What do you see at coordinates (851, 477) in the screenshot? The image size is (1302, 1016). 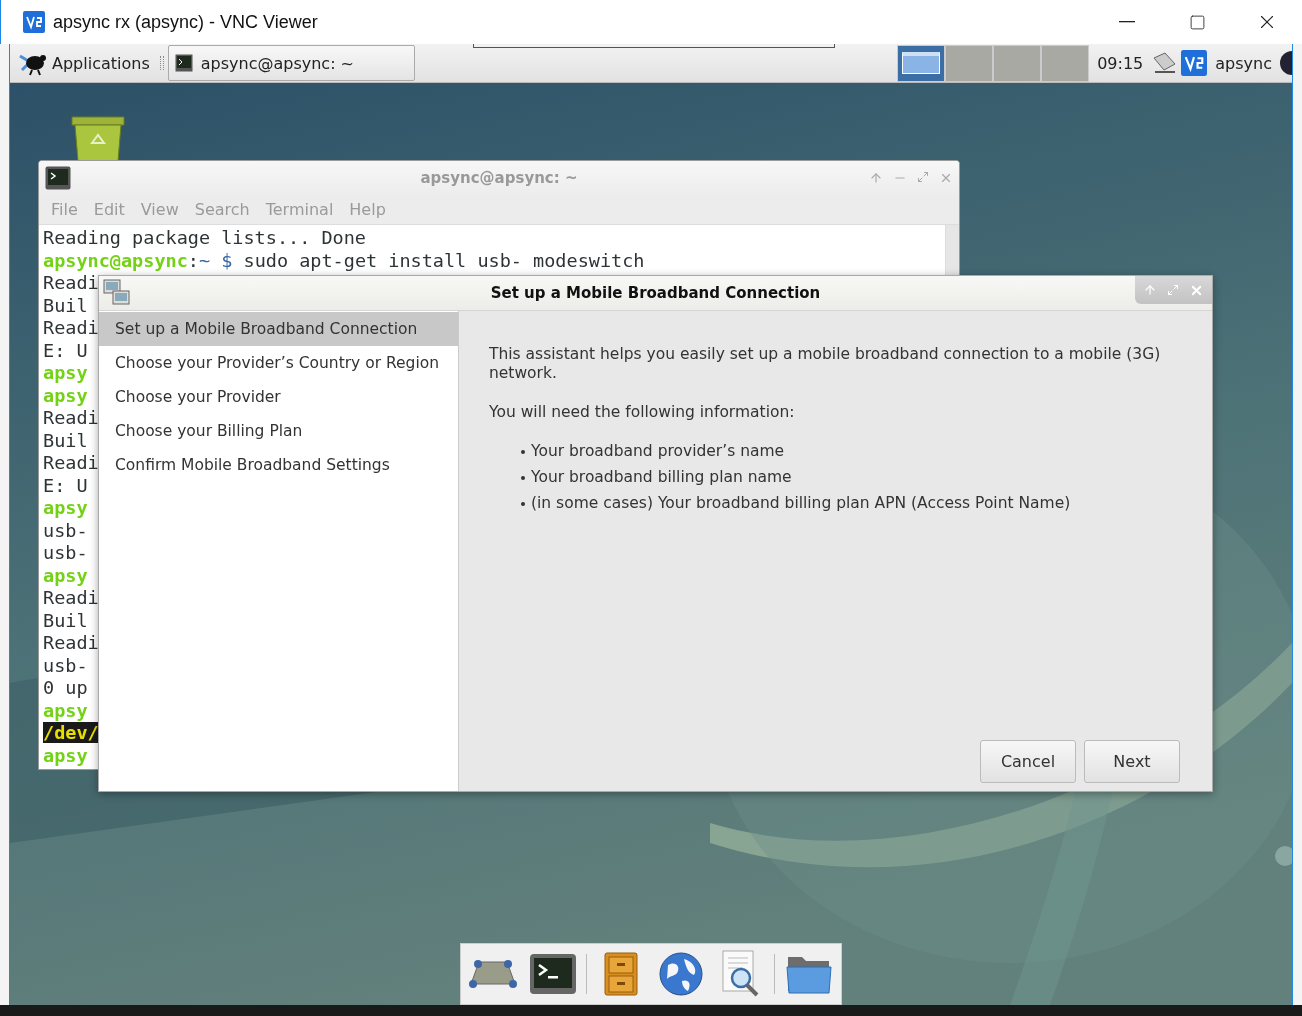 I see `bullet-item: Your broadband billing plan name` at bounding box center [851, 477].